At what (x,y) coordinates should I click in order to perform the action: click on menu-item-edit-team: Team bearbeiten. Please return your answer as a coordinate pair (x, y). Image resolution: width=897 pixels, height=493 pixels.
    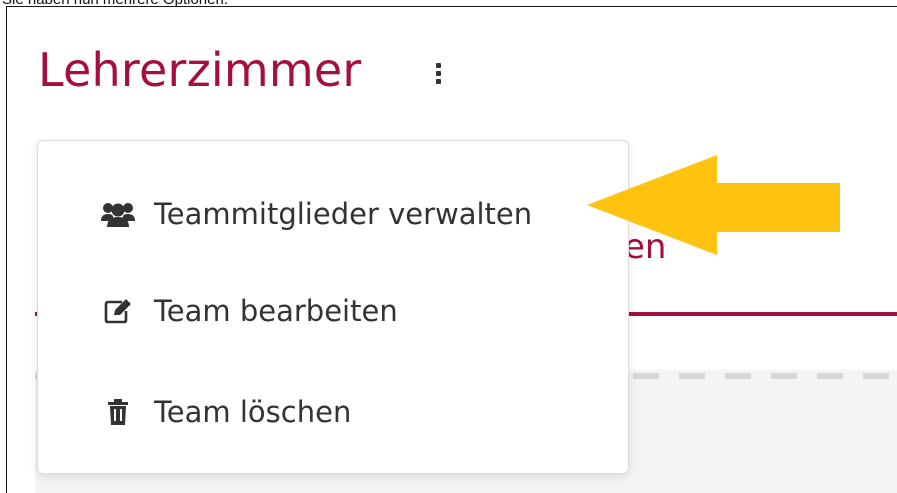
    Looking at the image, I should click on (350, 311).